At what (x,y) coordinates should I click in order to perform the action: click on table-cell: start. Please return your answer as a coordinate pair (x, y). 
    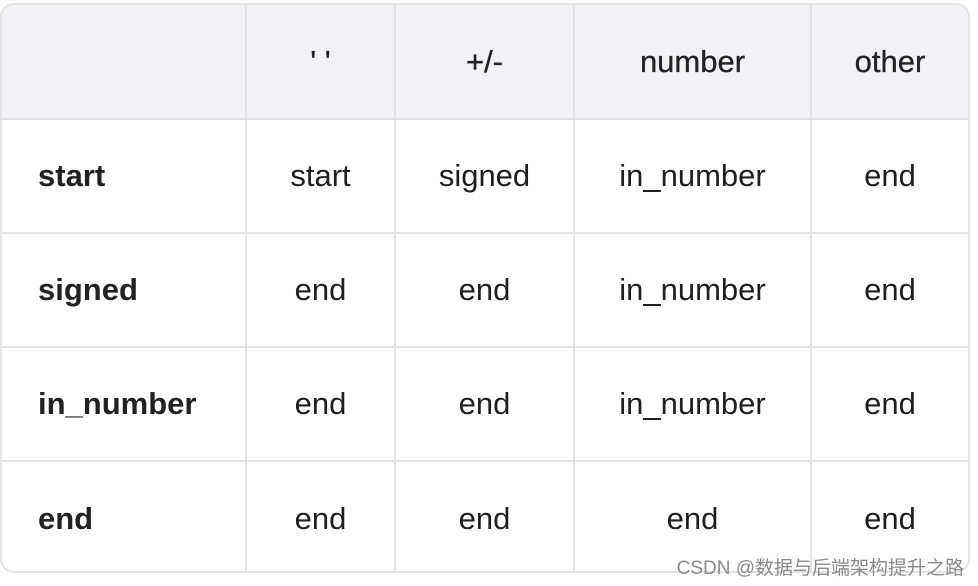
    Looking at the image, I should click on (321, 176).